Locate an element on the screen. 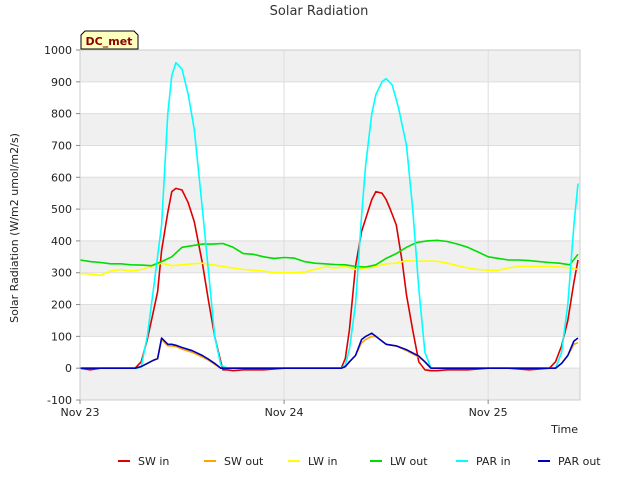 This screenshot has width=640, height=480. legend-item: SW in is located at coordinates (143, 461).